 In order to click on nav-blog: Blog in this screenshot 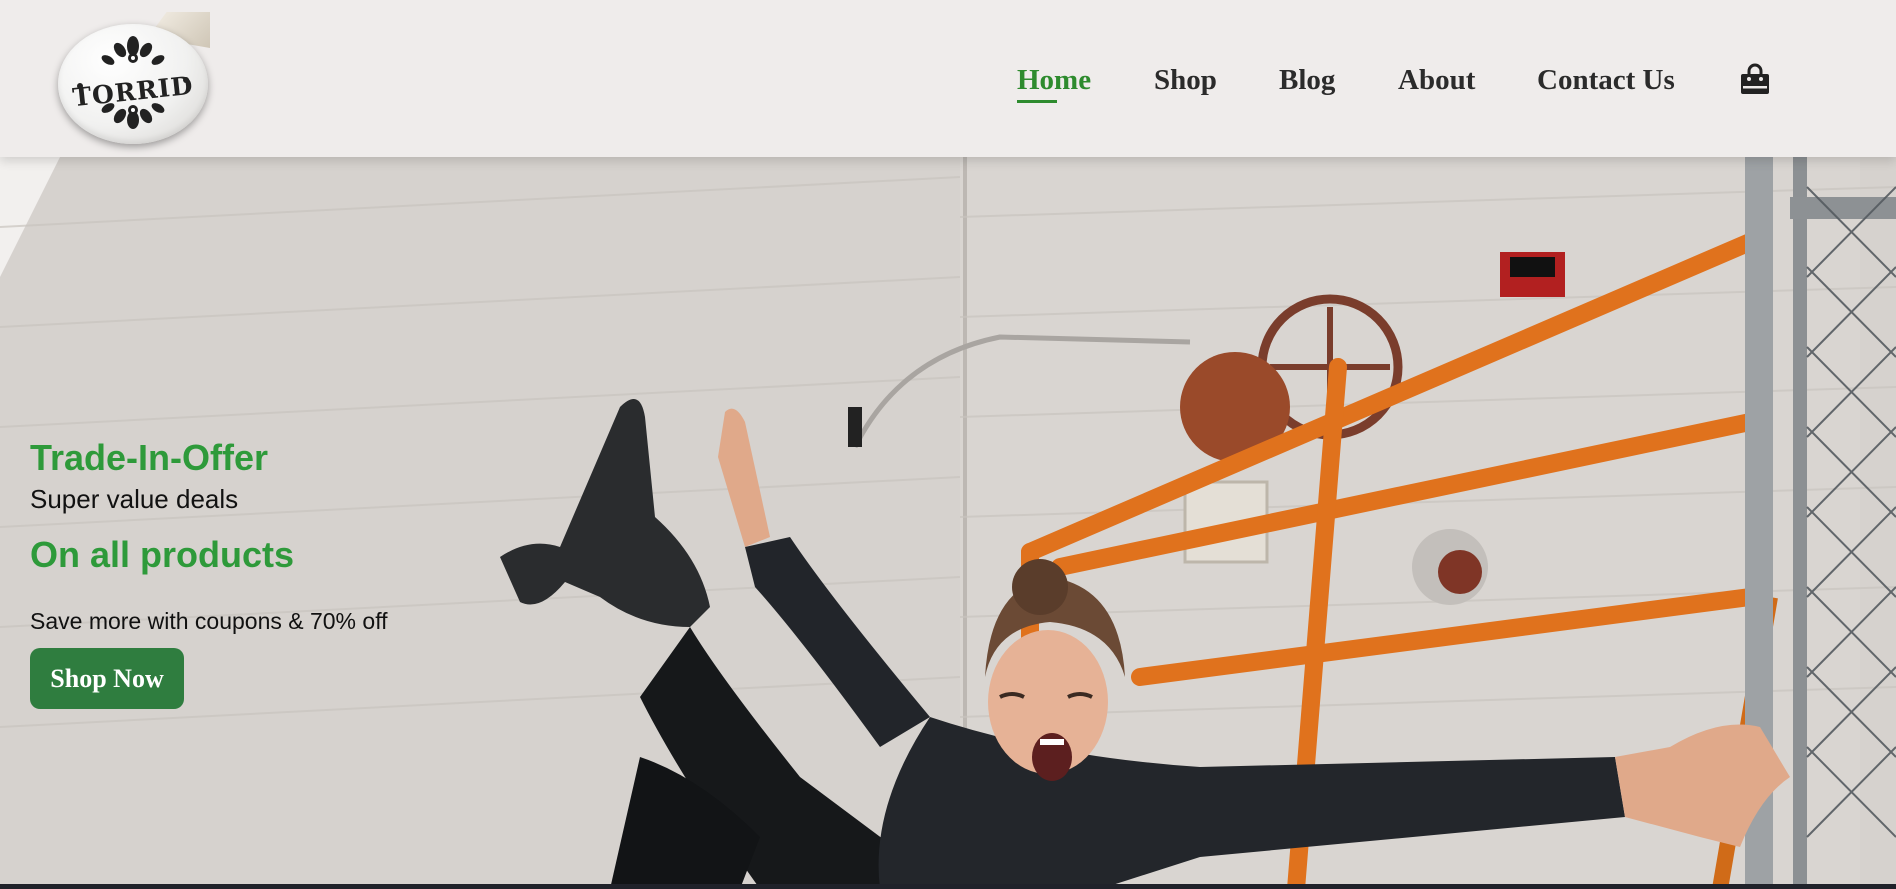, I will do `click(1307, 80)`.